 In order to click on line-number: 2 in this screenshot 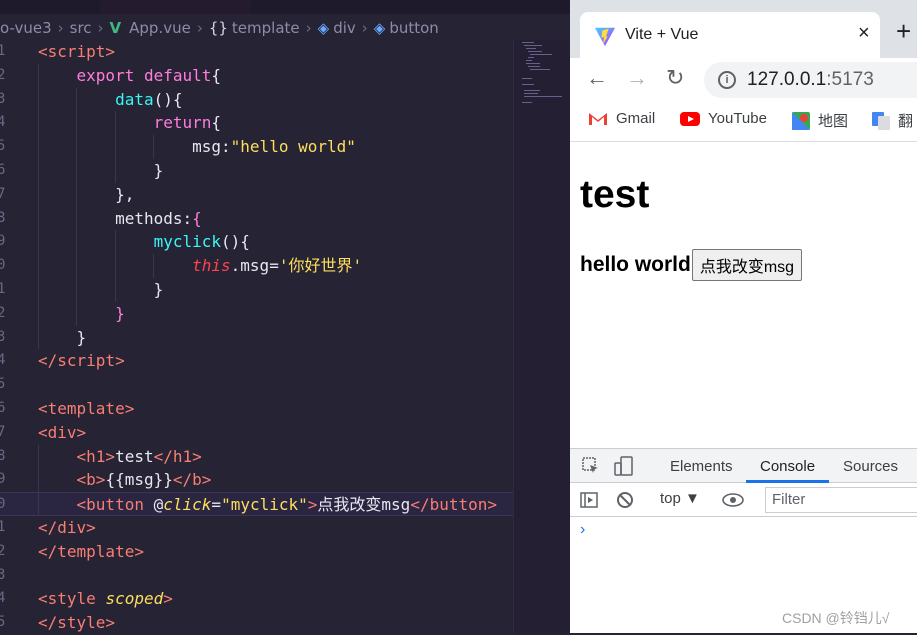, I will do `click(3, 74)`.